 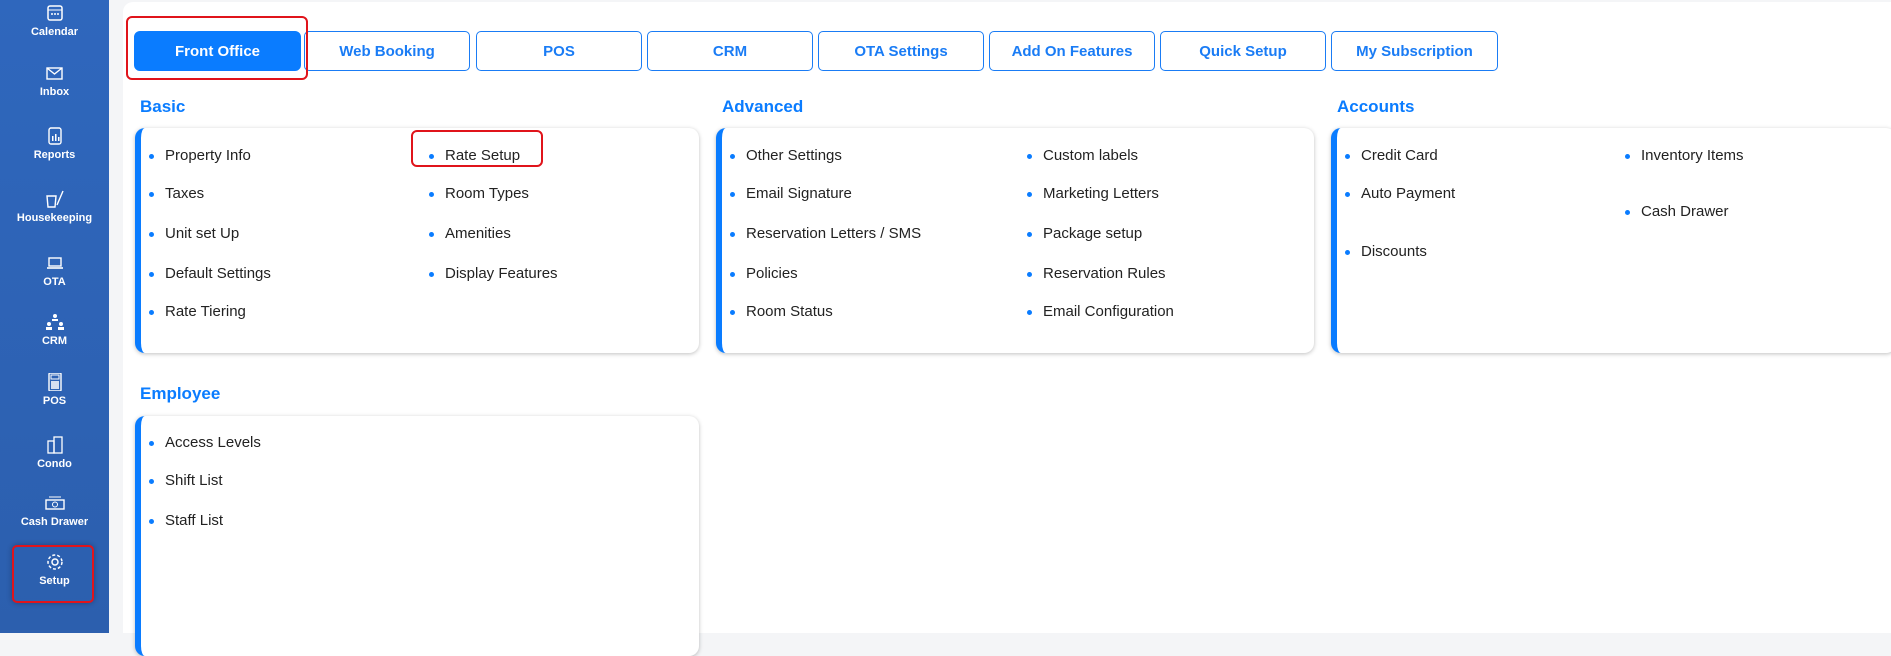 What do you see at coordinates (1082, 156) in the screenshot?
I see `link-custom-labels: Custom labels` at bounding box center [1082, 156].